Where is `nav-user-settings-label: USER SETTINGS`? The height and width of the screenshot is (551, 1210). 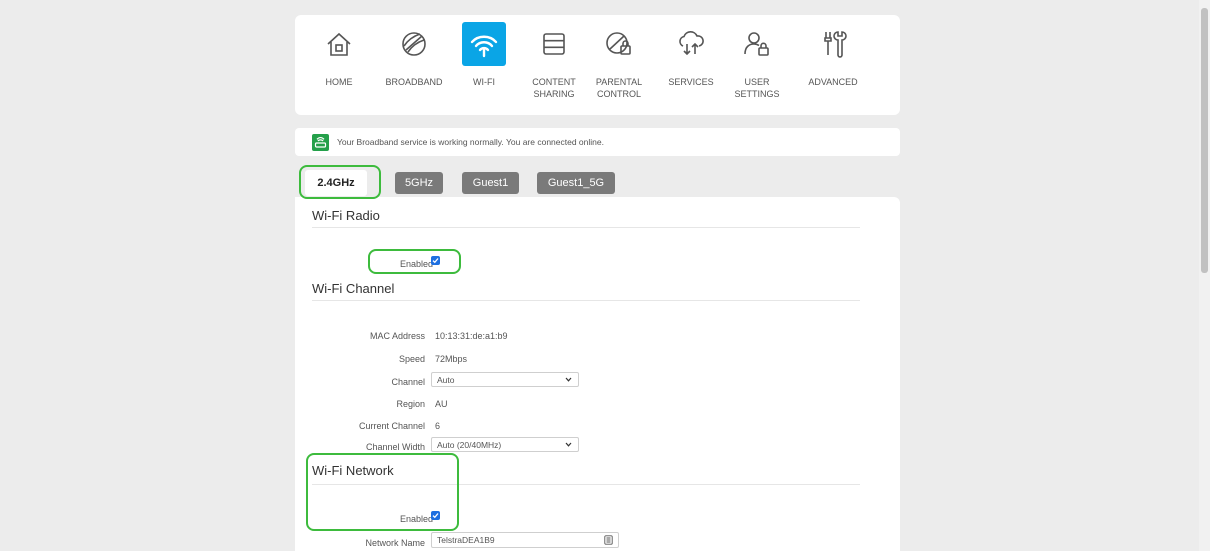 nav-user-settings-label: USER SETTINGS is located at coordinates (757, 88).